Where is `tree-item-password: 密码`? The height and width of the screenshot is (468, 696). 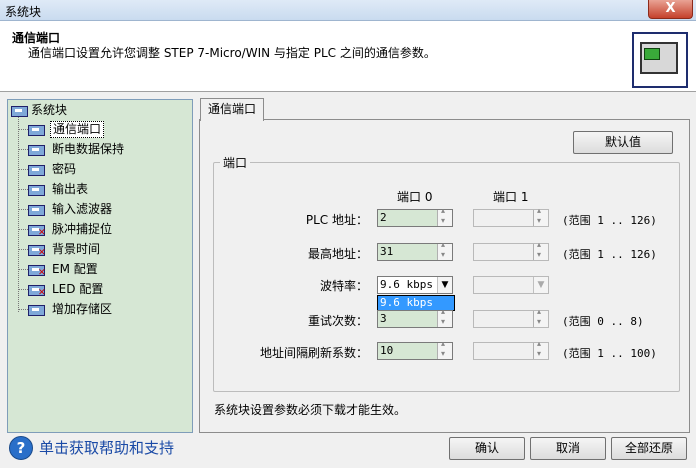
tree-item-password: 密码 is located at coordinates (103, 169).